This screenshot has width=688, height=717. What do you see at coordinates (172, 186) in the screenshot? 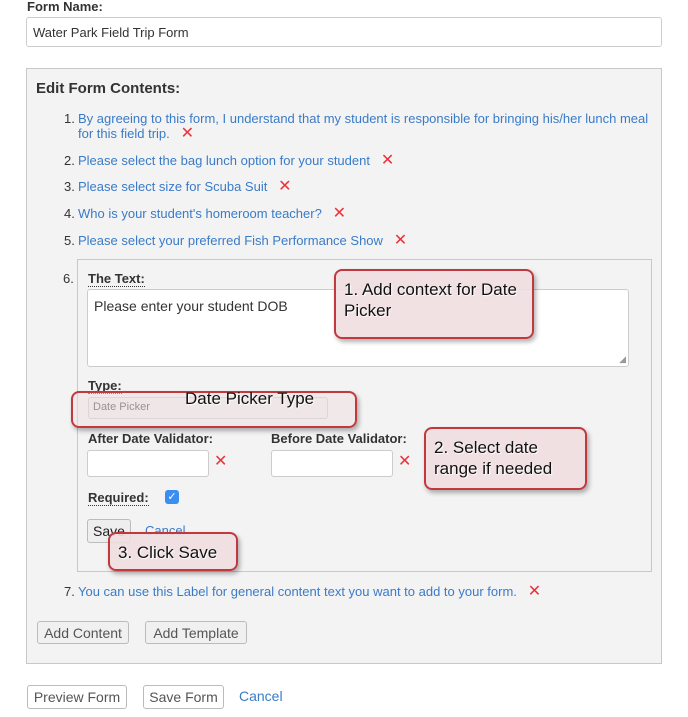
I see `item-link: Please select size for Scuba Suit` at bounding box center [172, 186].